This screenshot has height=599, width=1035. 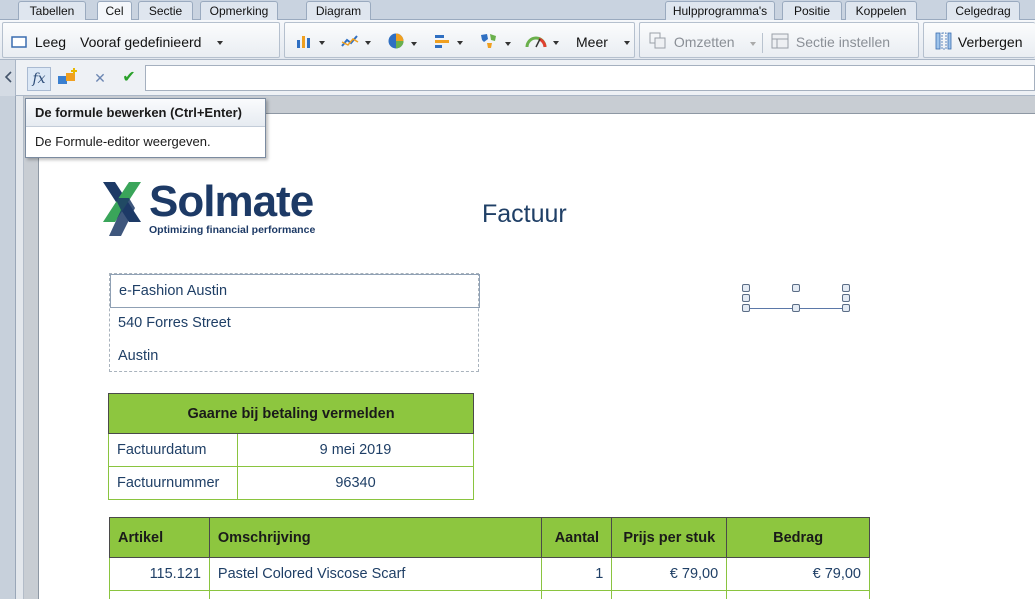 What do you see at coordinates (114, 11) in the screenshot?
I see `tab-cel: Cel` at bounding box center [114, 11].